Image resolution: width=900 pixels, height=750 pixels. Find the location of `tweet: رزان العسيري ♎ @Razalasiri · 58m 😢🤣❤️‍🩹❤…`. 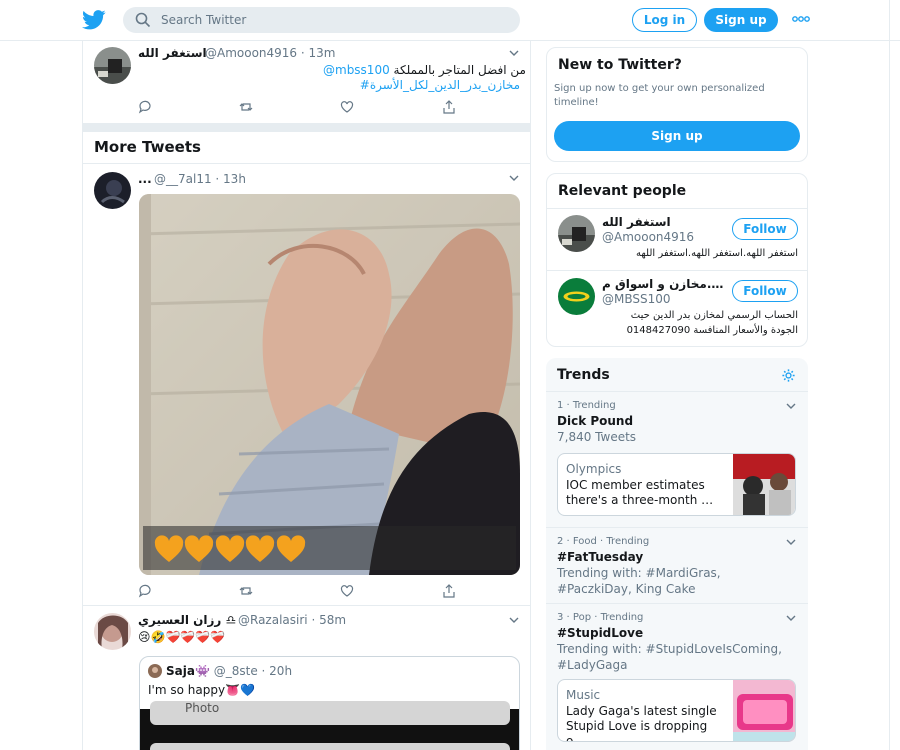

tweet: رزان العسيري ♎ @Razalasiri · 58m 😢🤣❤️‍🩹❤… is located at coordinates (306, 678).